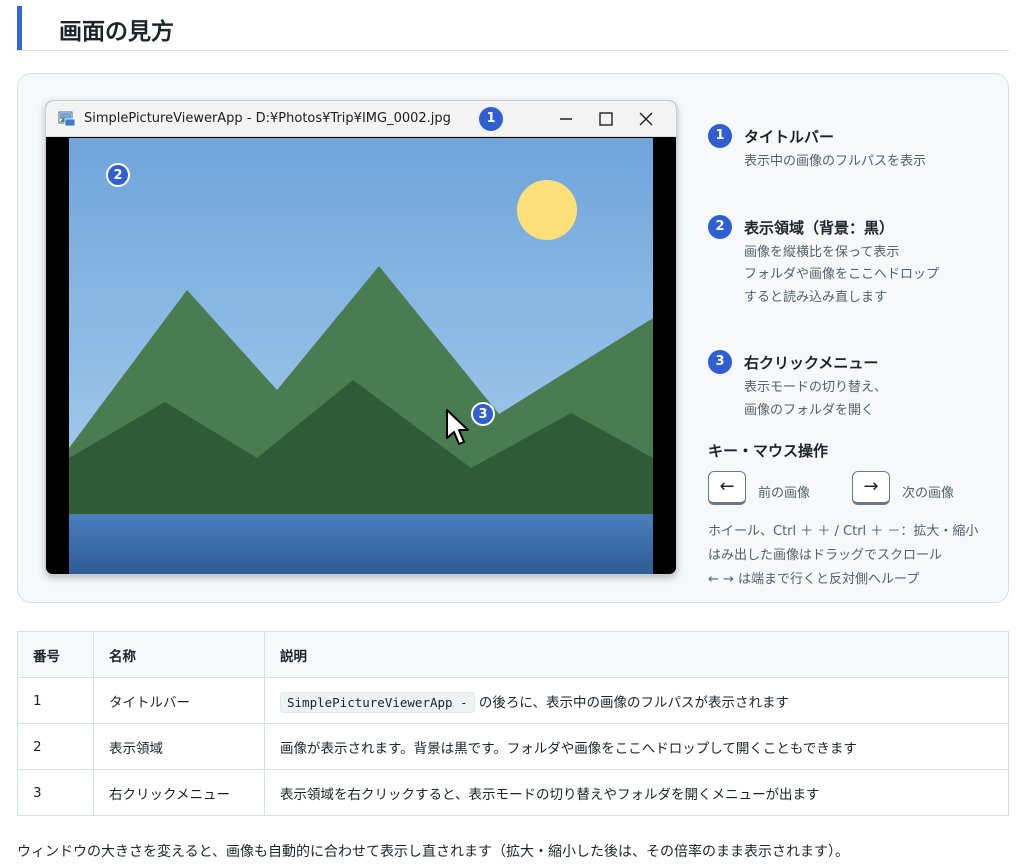  Describe the element at coordinates (491, 119) in the screenshot. I see `callout-badge-1: 1` at that location.